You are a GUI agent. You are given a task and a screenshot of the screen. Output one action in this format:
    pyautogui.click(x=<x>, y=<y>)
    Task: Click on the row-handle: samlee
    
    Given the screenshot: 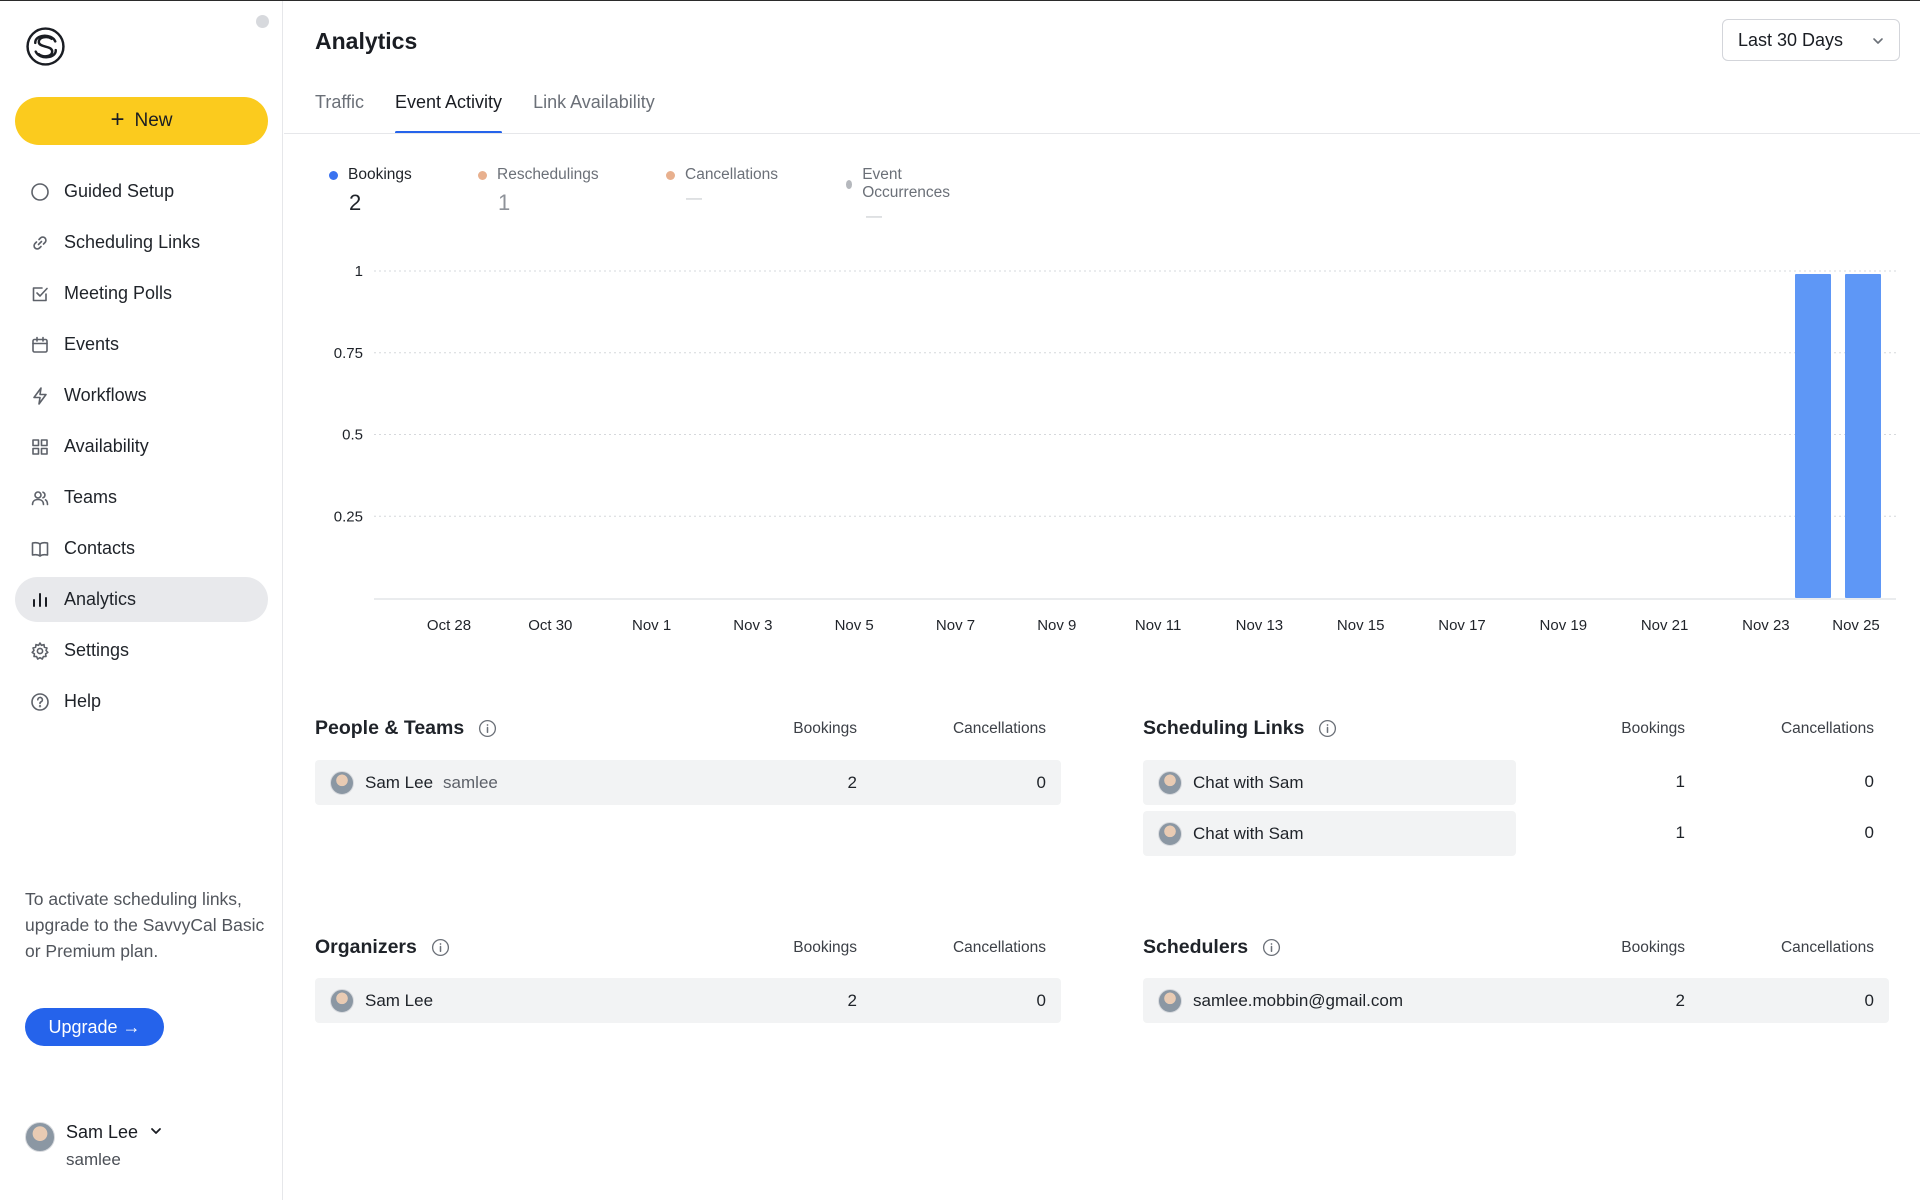 What is the action you would take?
    pyautogui.click(x=470, y=782)
    